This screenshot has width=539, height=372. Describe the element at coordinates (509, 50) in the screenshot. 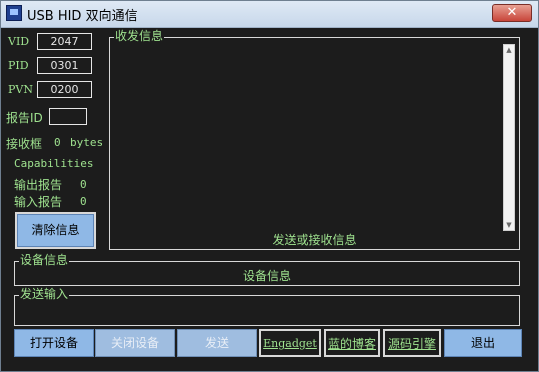

I see `scroll-up-arrow-icon: ▲` at that location.